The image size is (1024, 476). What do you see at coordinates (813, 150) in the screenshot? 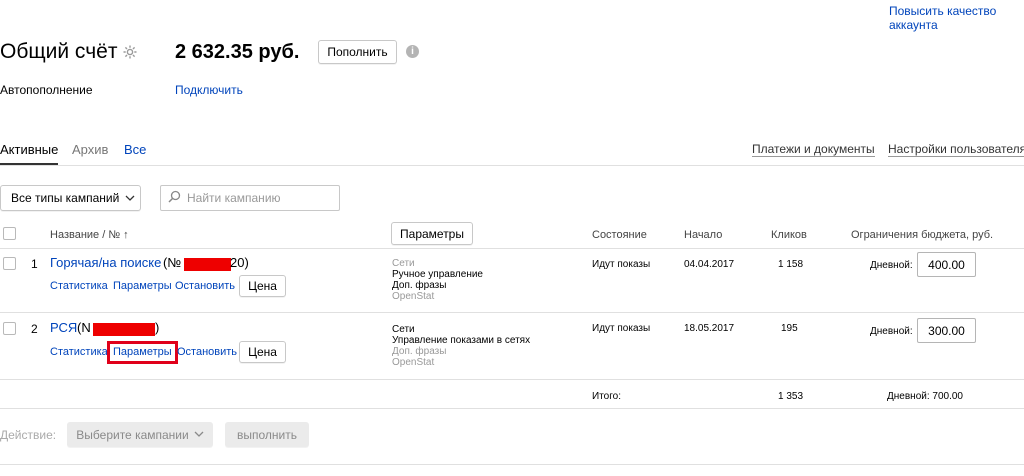
I see `payments-link: Платежи и документы` at bounding box center [813, 150].